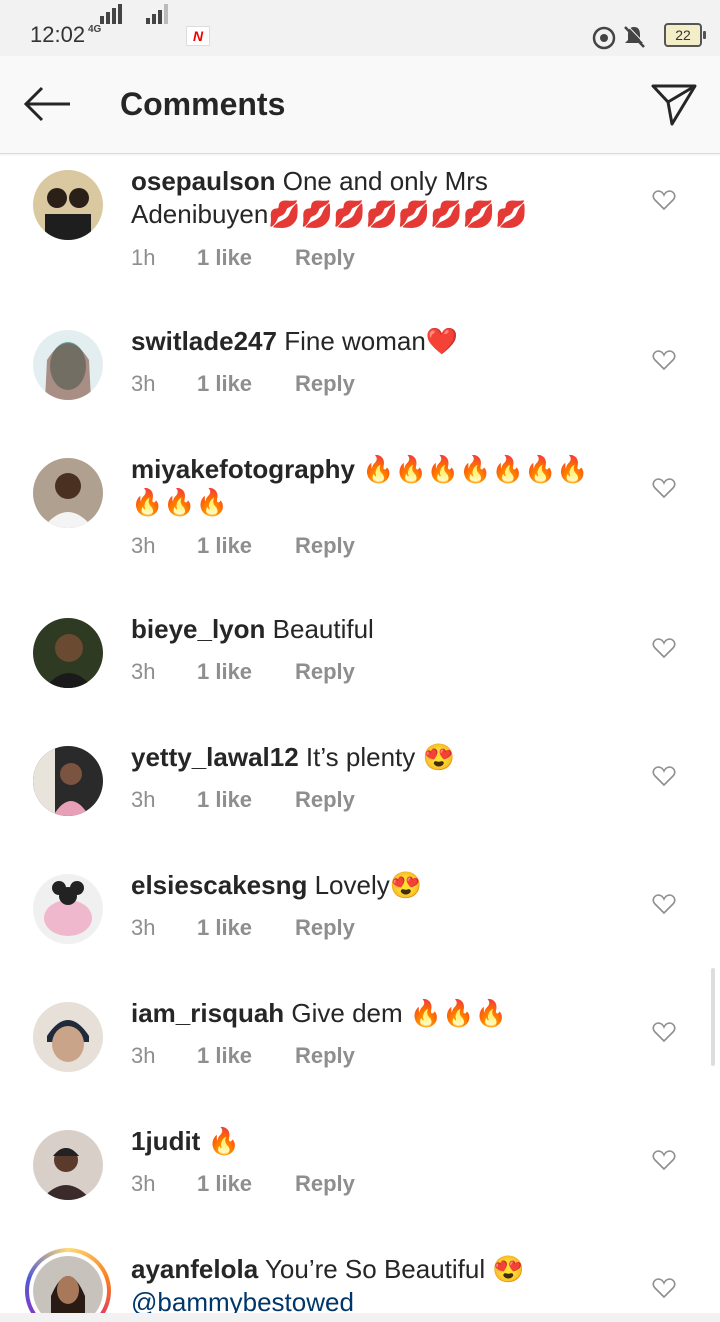  What do you see at coordinates (366, 486) in the screenshot?
I see `comment-text: miyakefotography 🔥🔥🔥🔥🔥🔥🔥🔥🔥🔥` at bounding box center [366, 486].